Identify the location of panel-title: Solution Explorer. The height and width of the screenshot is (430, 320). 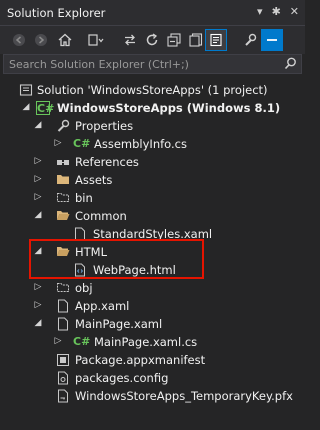
(56, 13).